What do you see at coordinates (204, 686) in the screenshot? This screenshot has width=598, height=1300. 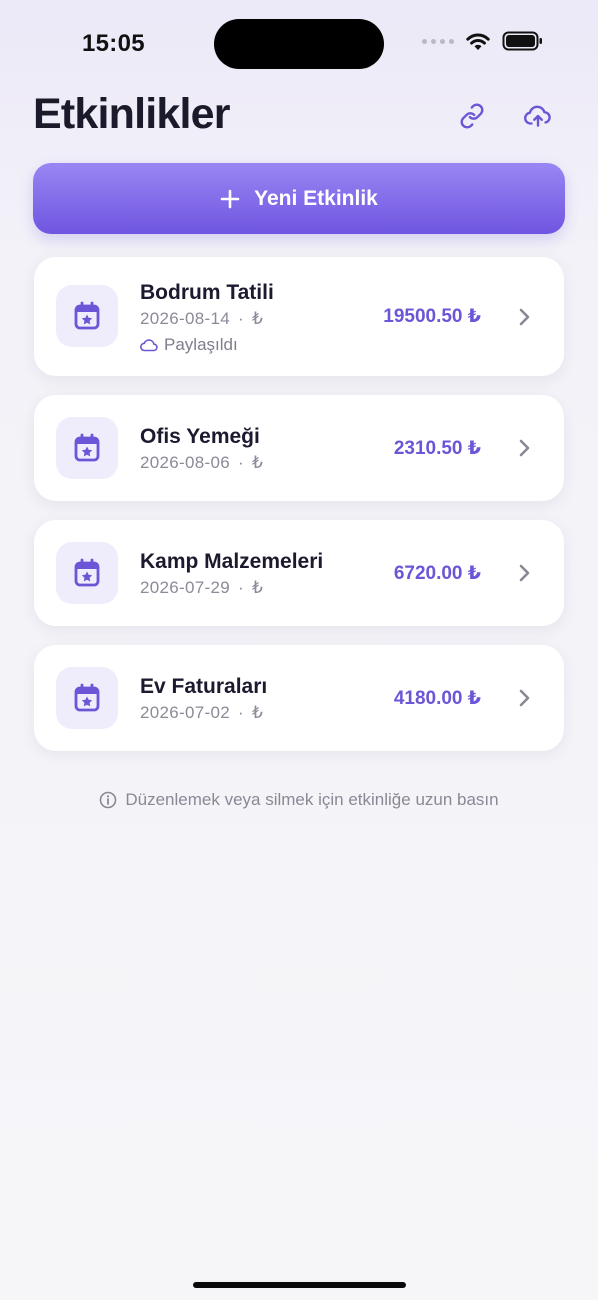 I see `event-name: Ev Faturaları` at bounding box center [204, 686].